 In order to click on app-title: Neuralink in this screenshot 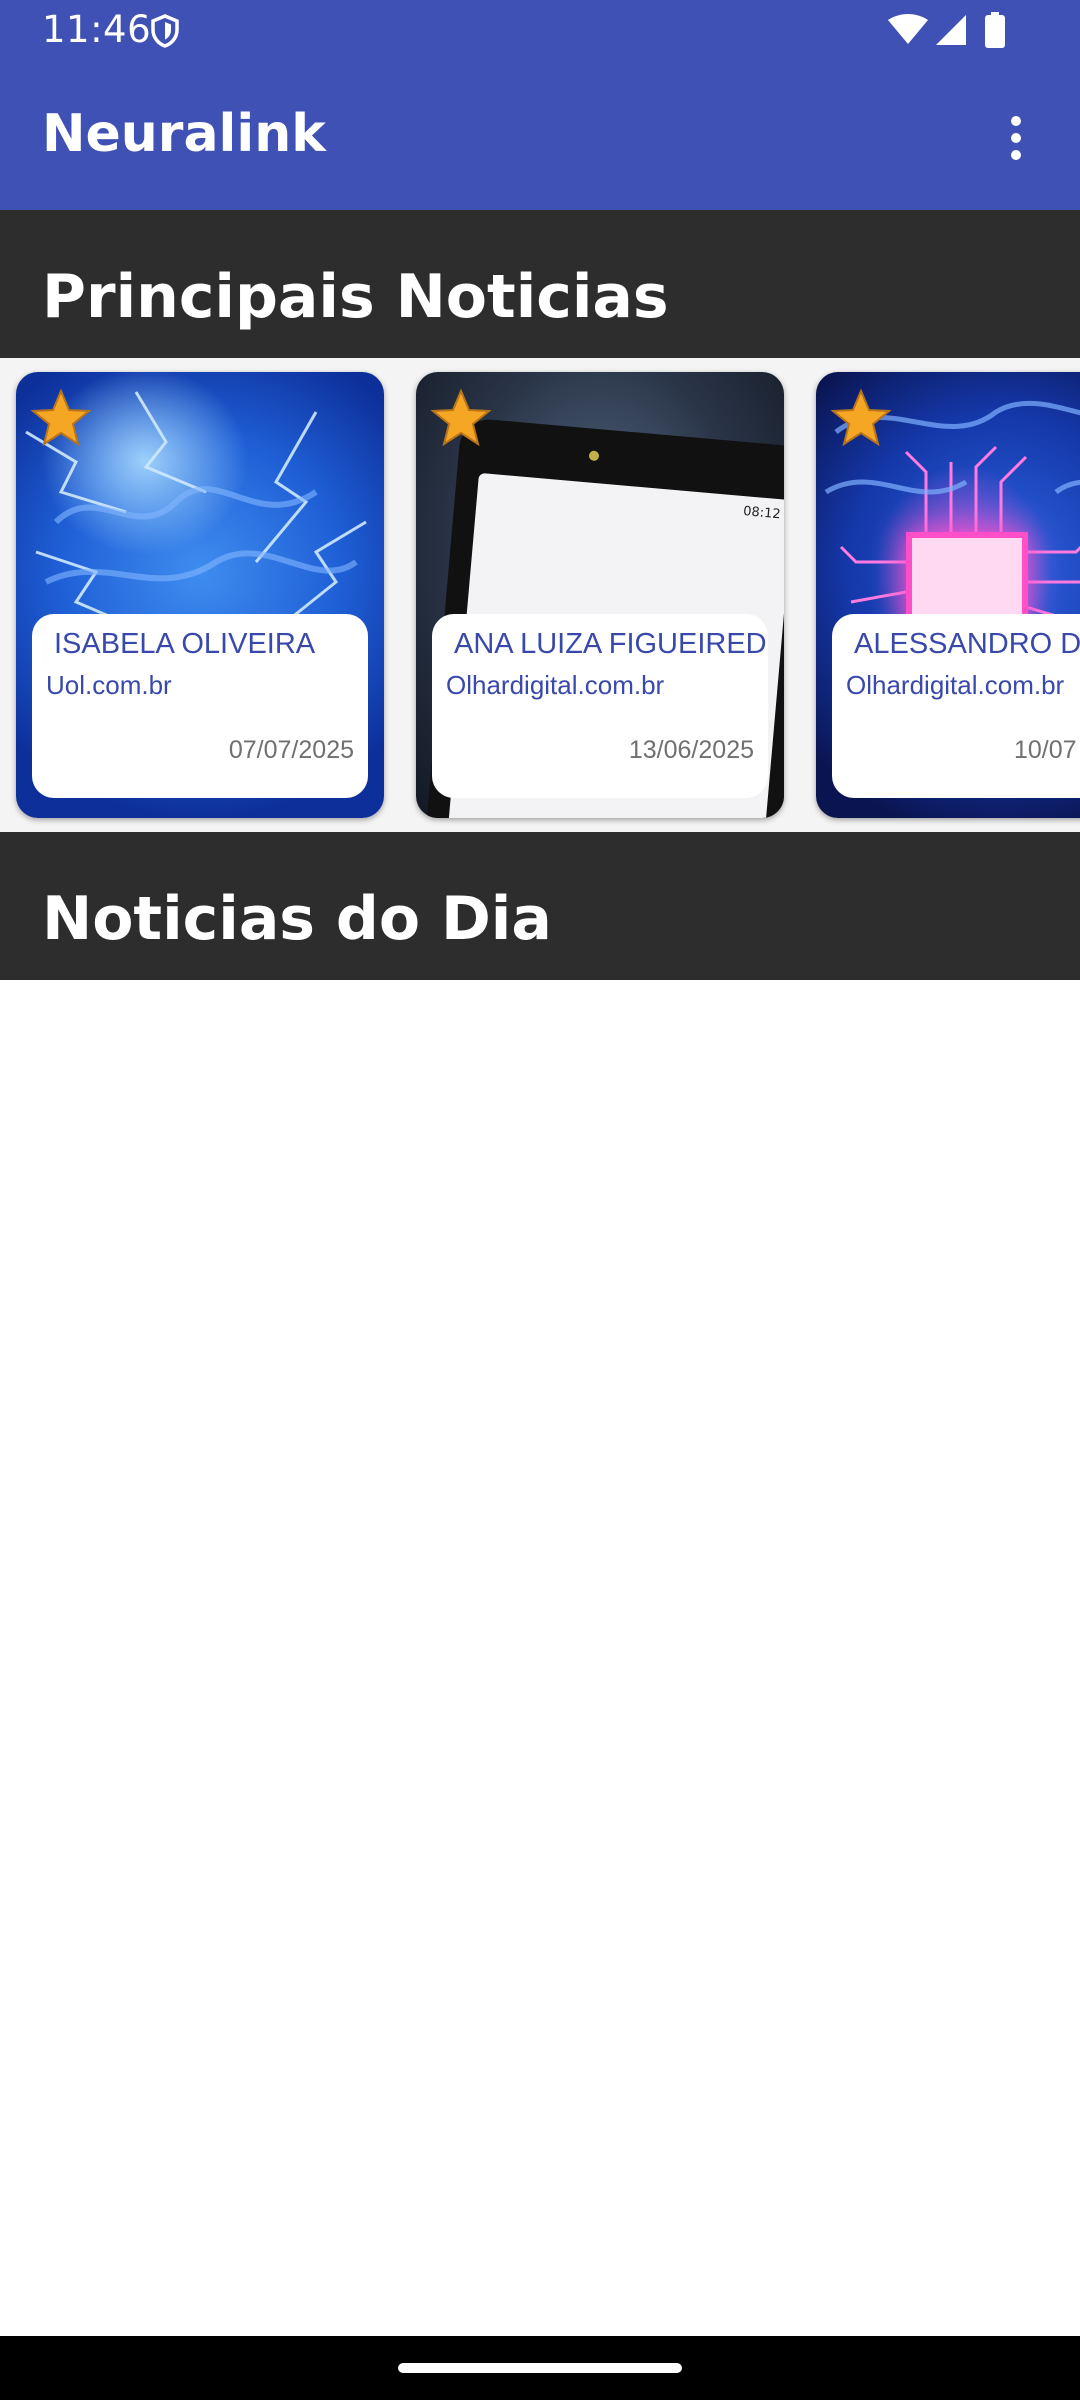, I will do `click(184, 134)`.